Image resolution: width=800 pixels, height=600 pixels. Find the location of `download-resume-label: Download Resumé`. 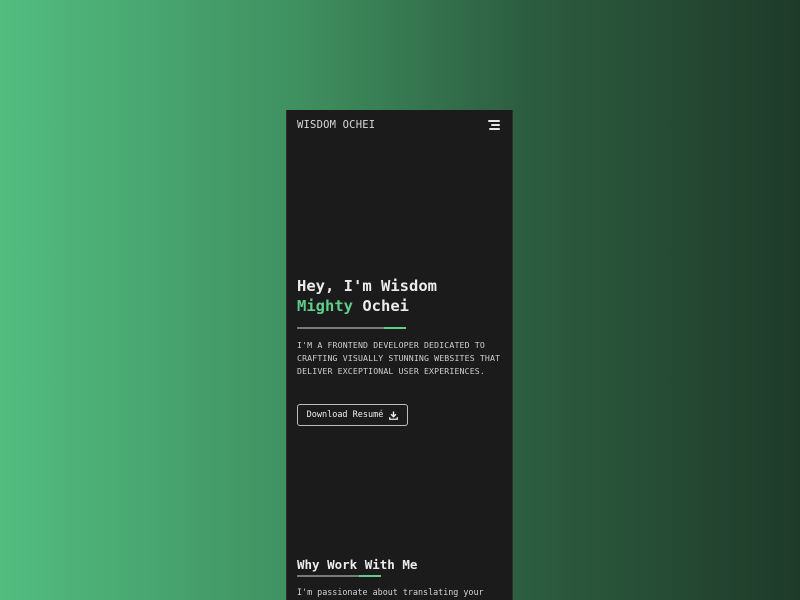

download-resume-label: Download Resumé is located at coordinates (345, 415).